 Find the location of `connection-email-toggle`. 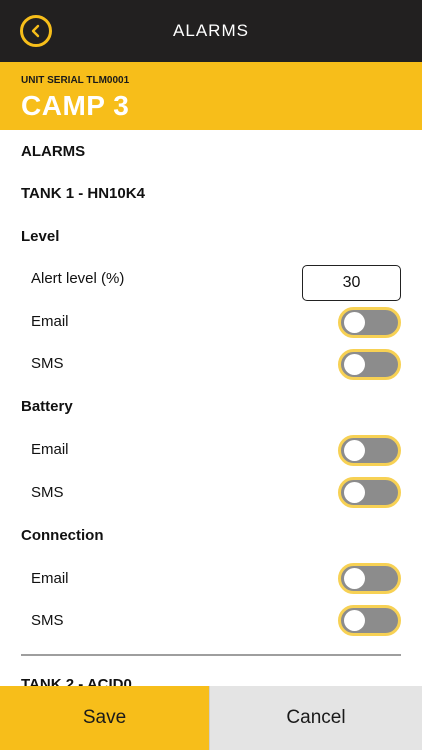

connection-email-toggle is located at coordinates (369, 578).